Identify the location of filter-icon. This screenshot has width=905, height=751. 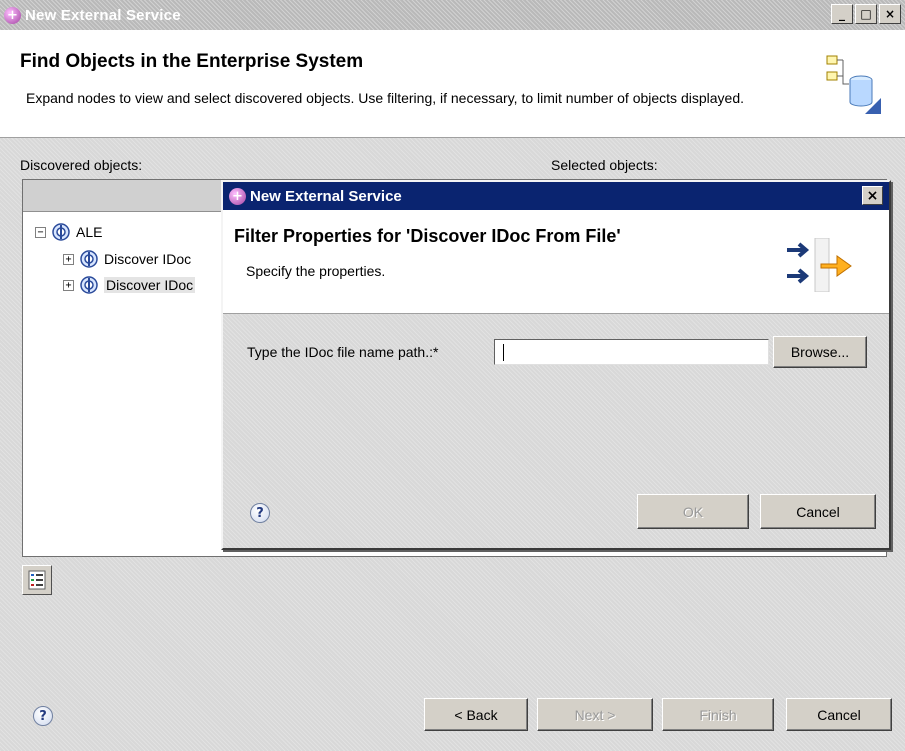
(37, 580).